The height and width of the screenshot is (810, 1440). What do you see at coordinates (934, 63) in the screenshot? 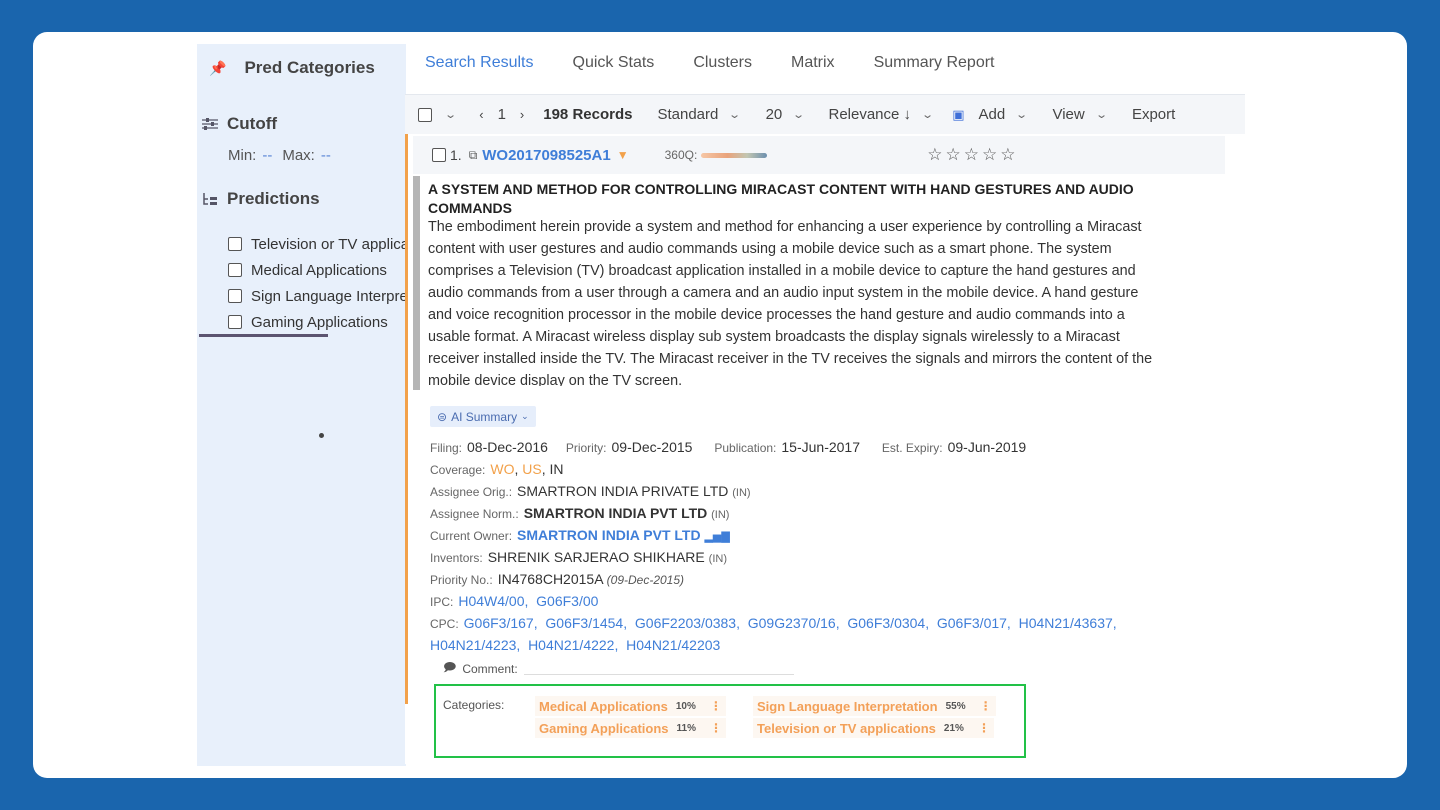
I see `tab-summary-report: Summary Report` at bounding box center [934, 63].